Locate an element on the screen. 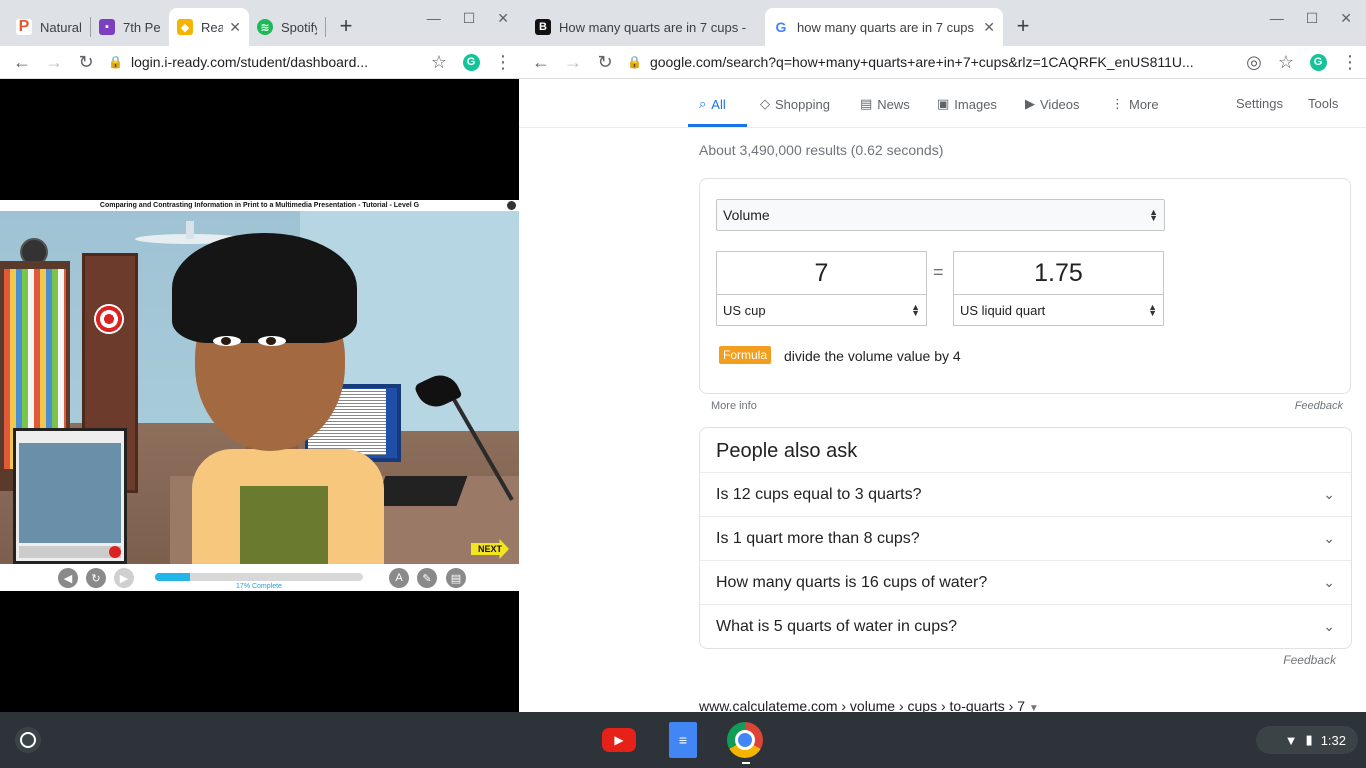  nav-shopping: ◇ Shopping is located at coordinates (795, 104).